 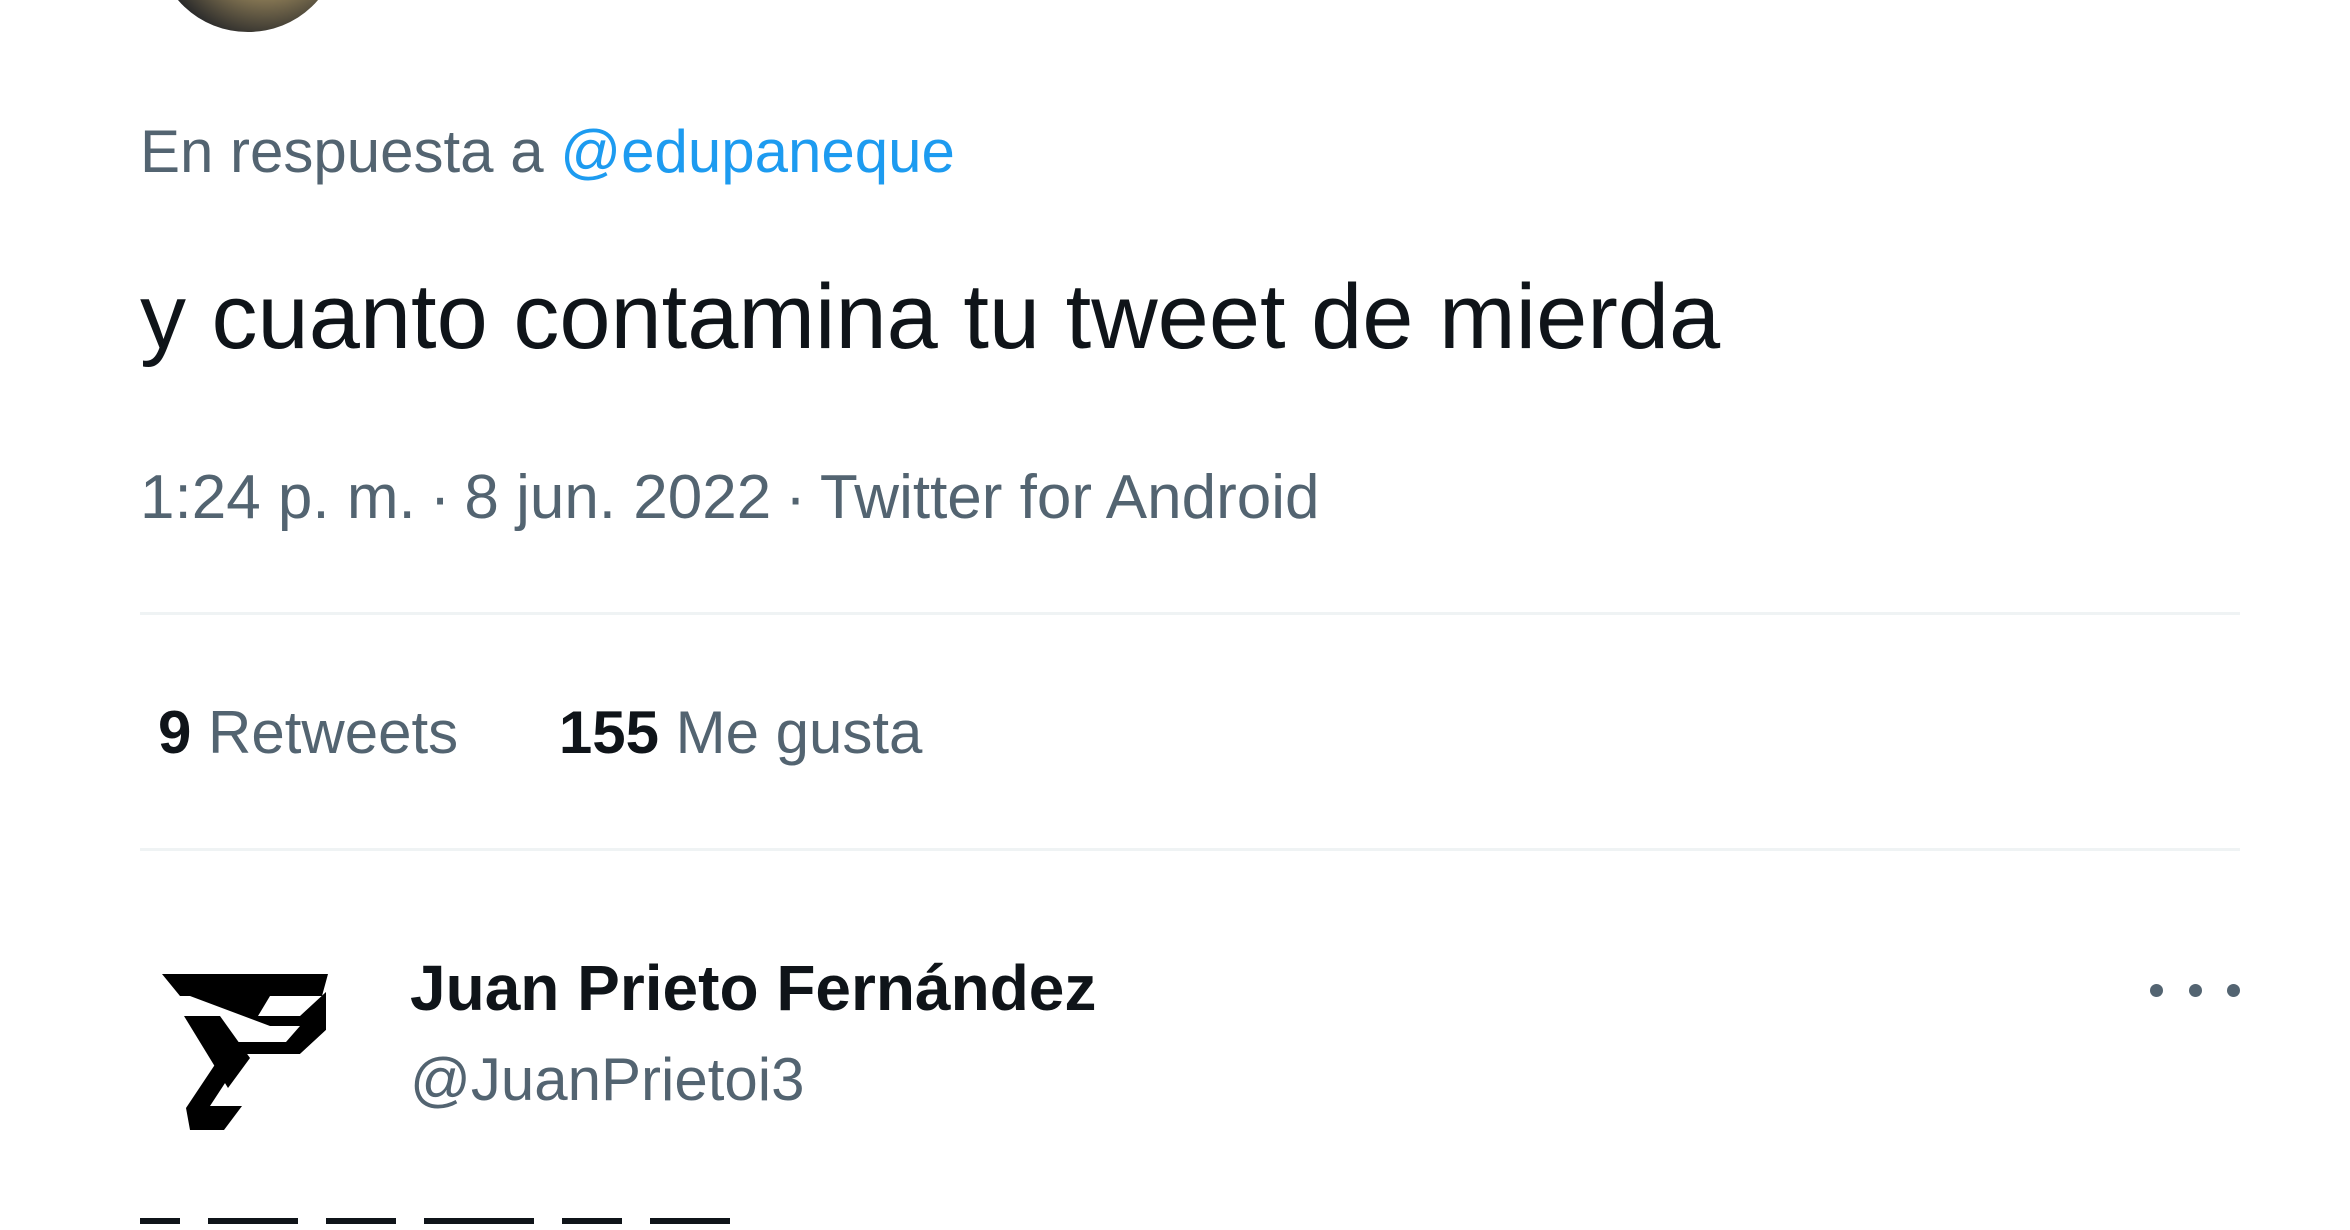 What do you see at coordinates (607, 1080) in the screenshot?
I see `author-handle: @JuanPrietoi3` at bounding box center [607, 1080].